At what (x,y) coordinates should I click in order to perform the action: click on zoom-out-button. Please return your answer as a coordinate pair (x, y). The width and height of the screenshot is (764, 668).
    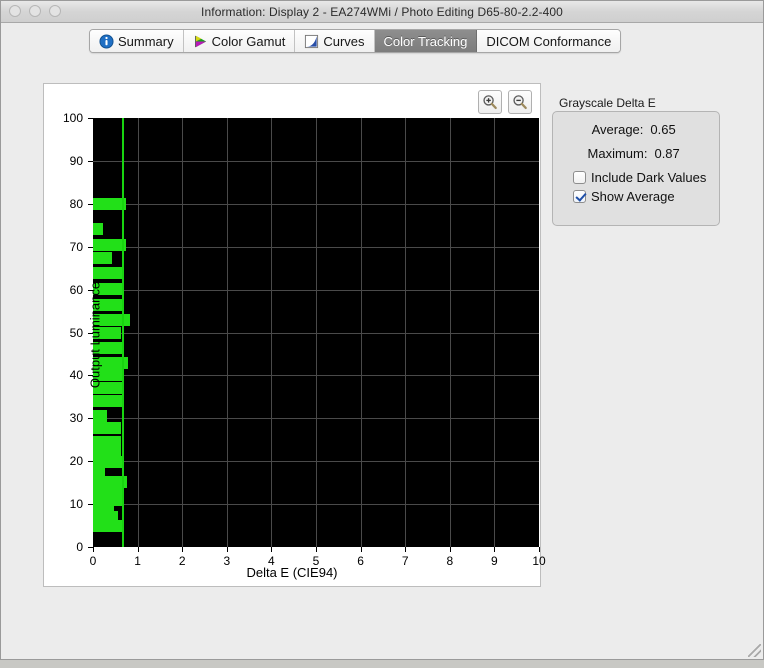
    Looking at the image, I should click on (520, 102).